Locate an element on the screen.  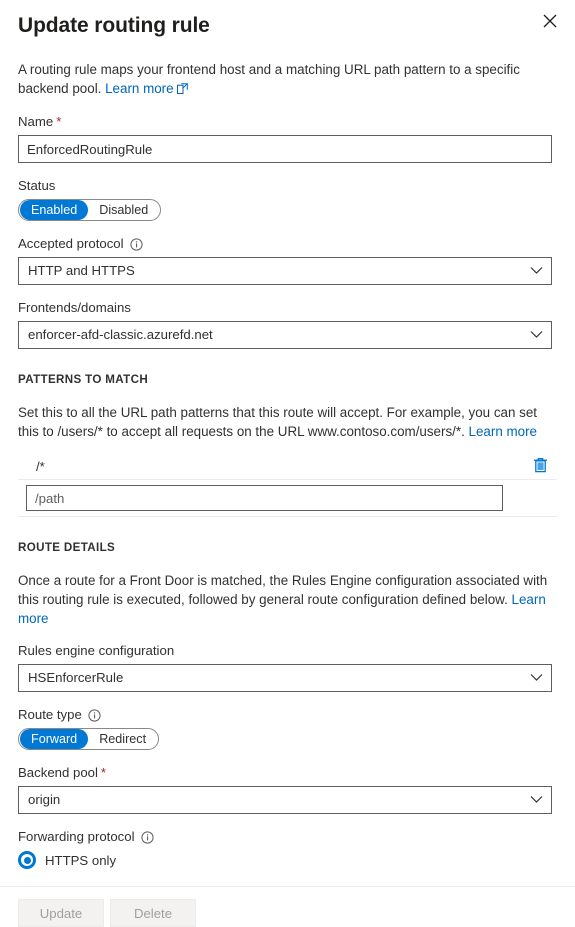
backend-pool-label-text: Backend pool is located at coordinates (58, 773).